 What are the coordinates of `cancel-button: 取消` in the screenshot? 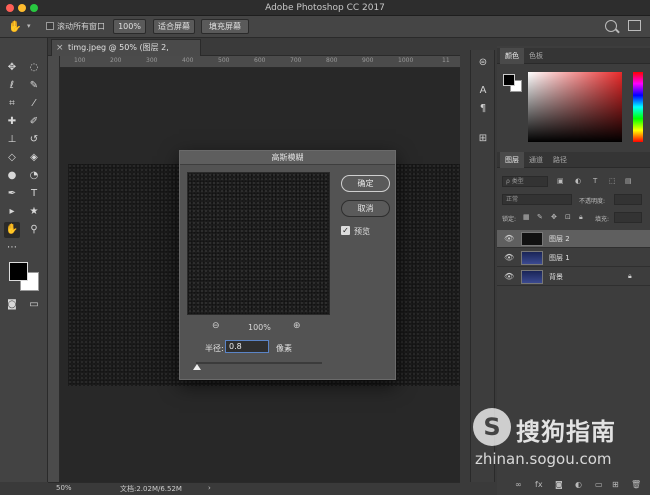 It's located at (365, 208).